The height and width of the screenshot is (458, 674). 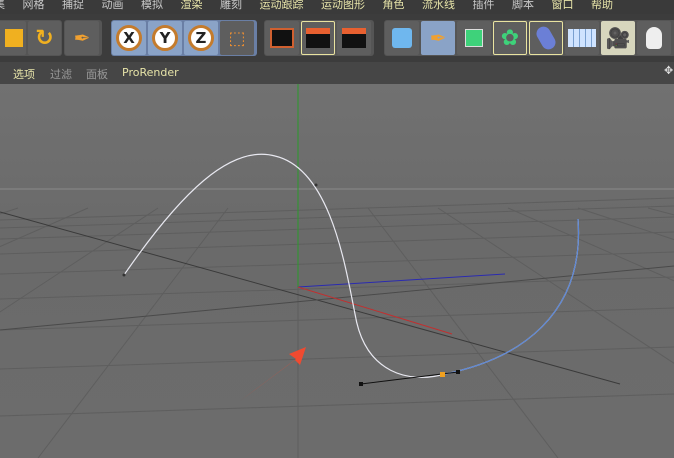 I want to click on menu-item: 集, so click(x=2, y=5).